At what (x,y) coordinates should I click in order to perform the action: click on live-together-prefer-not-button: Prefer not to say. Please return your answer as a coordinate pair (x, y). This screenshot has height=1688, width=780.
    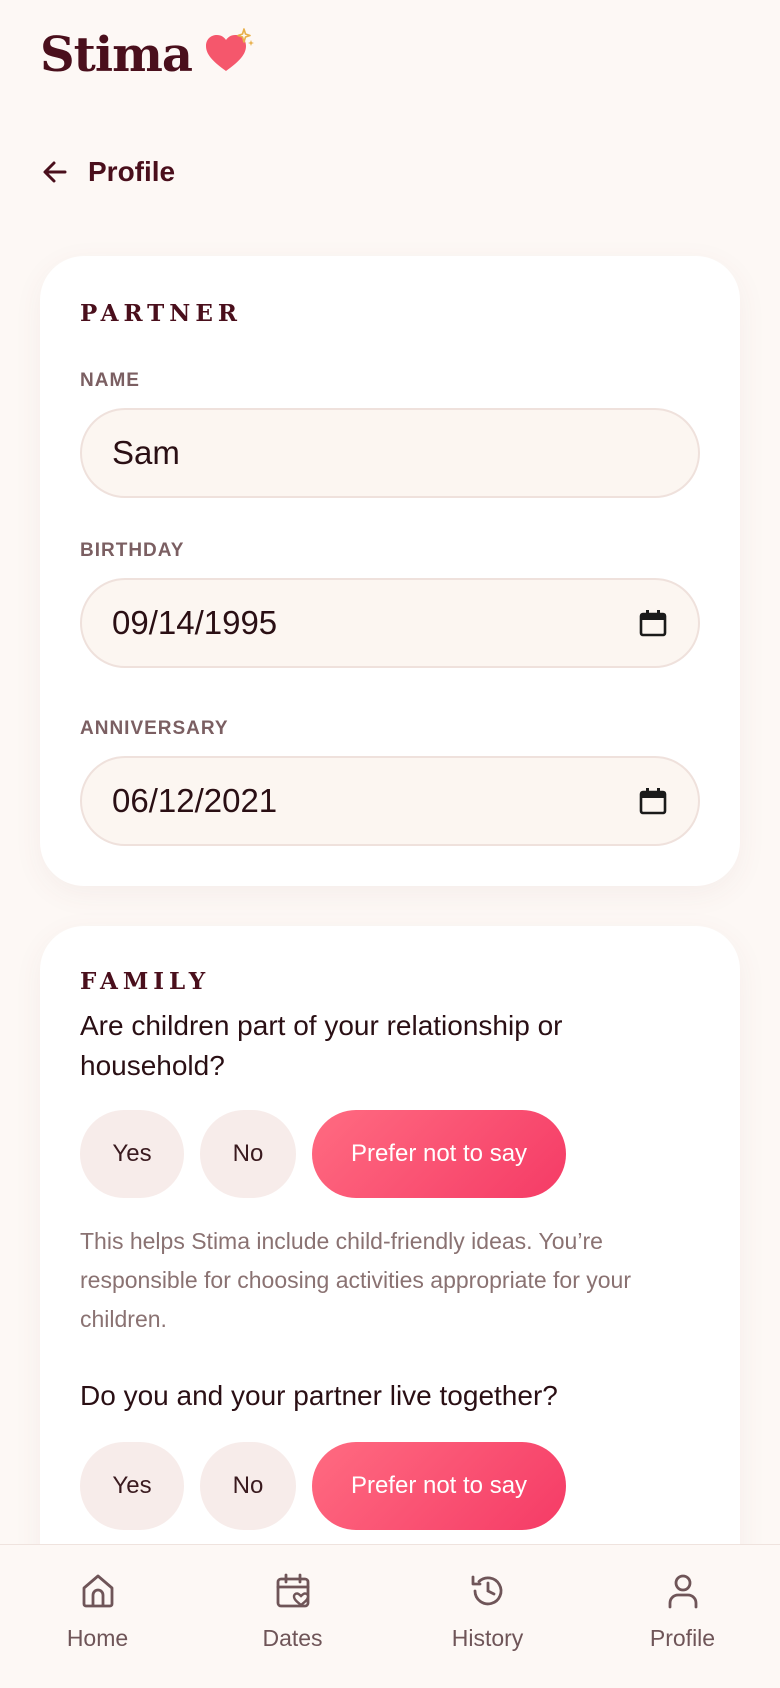
    Looking at the image, I should click on (439, 1486).